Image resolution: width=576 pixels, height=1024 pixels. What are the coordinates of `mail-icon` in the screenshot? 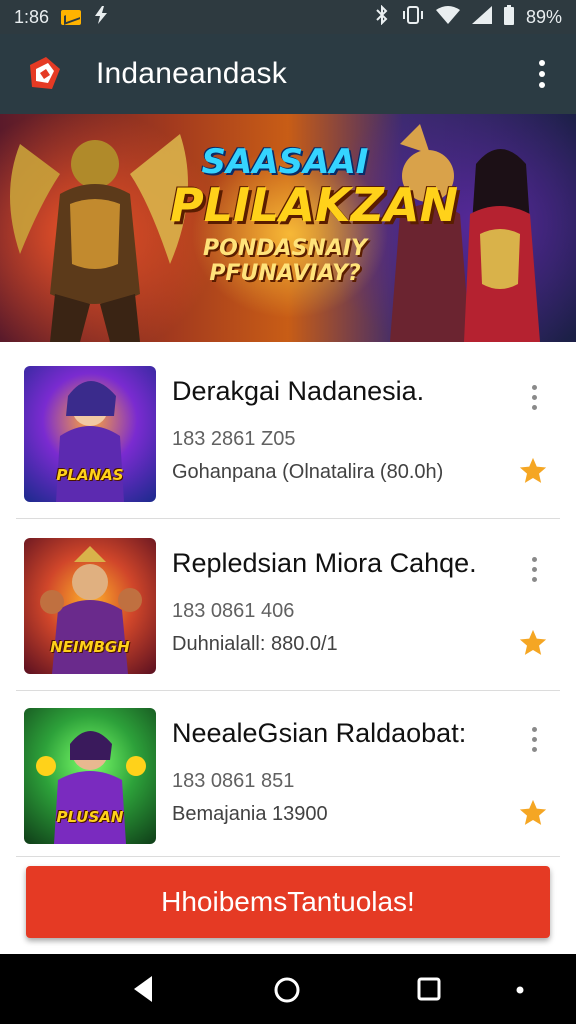 It's located at (71, 17).